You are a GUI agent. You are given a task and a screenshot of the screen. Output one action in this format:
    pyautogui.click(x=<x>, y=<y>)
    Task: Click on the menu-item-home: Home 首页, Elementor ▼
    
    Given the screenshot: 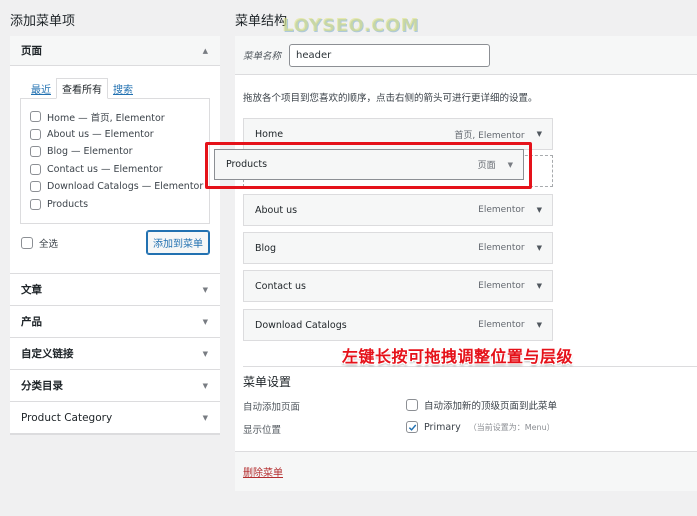 What is the action you would take?
    pyautogui.click(x=398, y=134)
    